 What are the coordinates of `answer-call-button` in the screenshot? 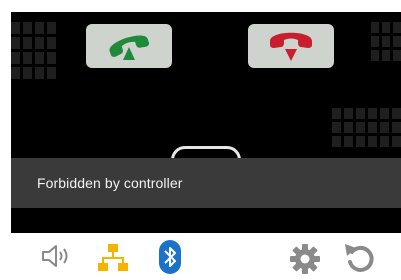 It's located at (129, 46).